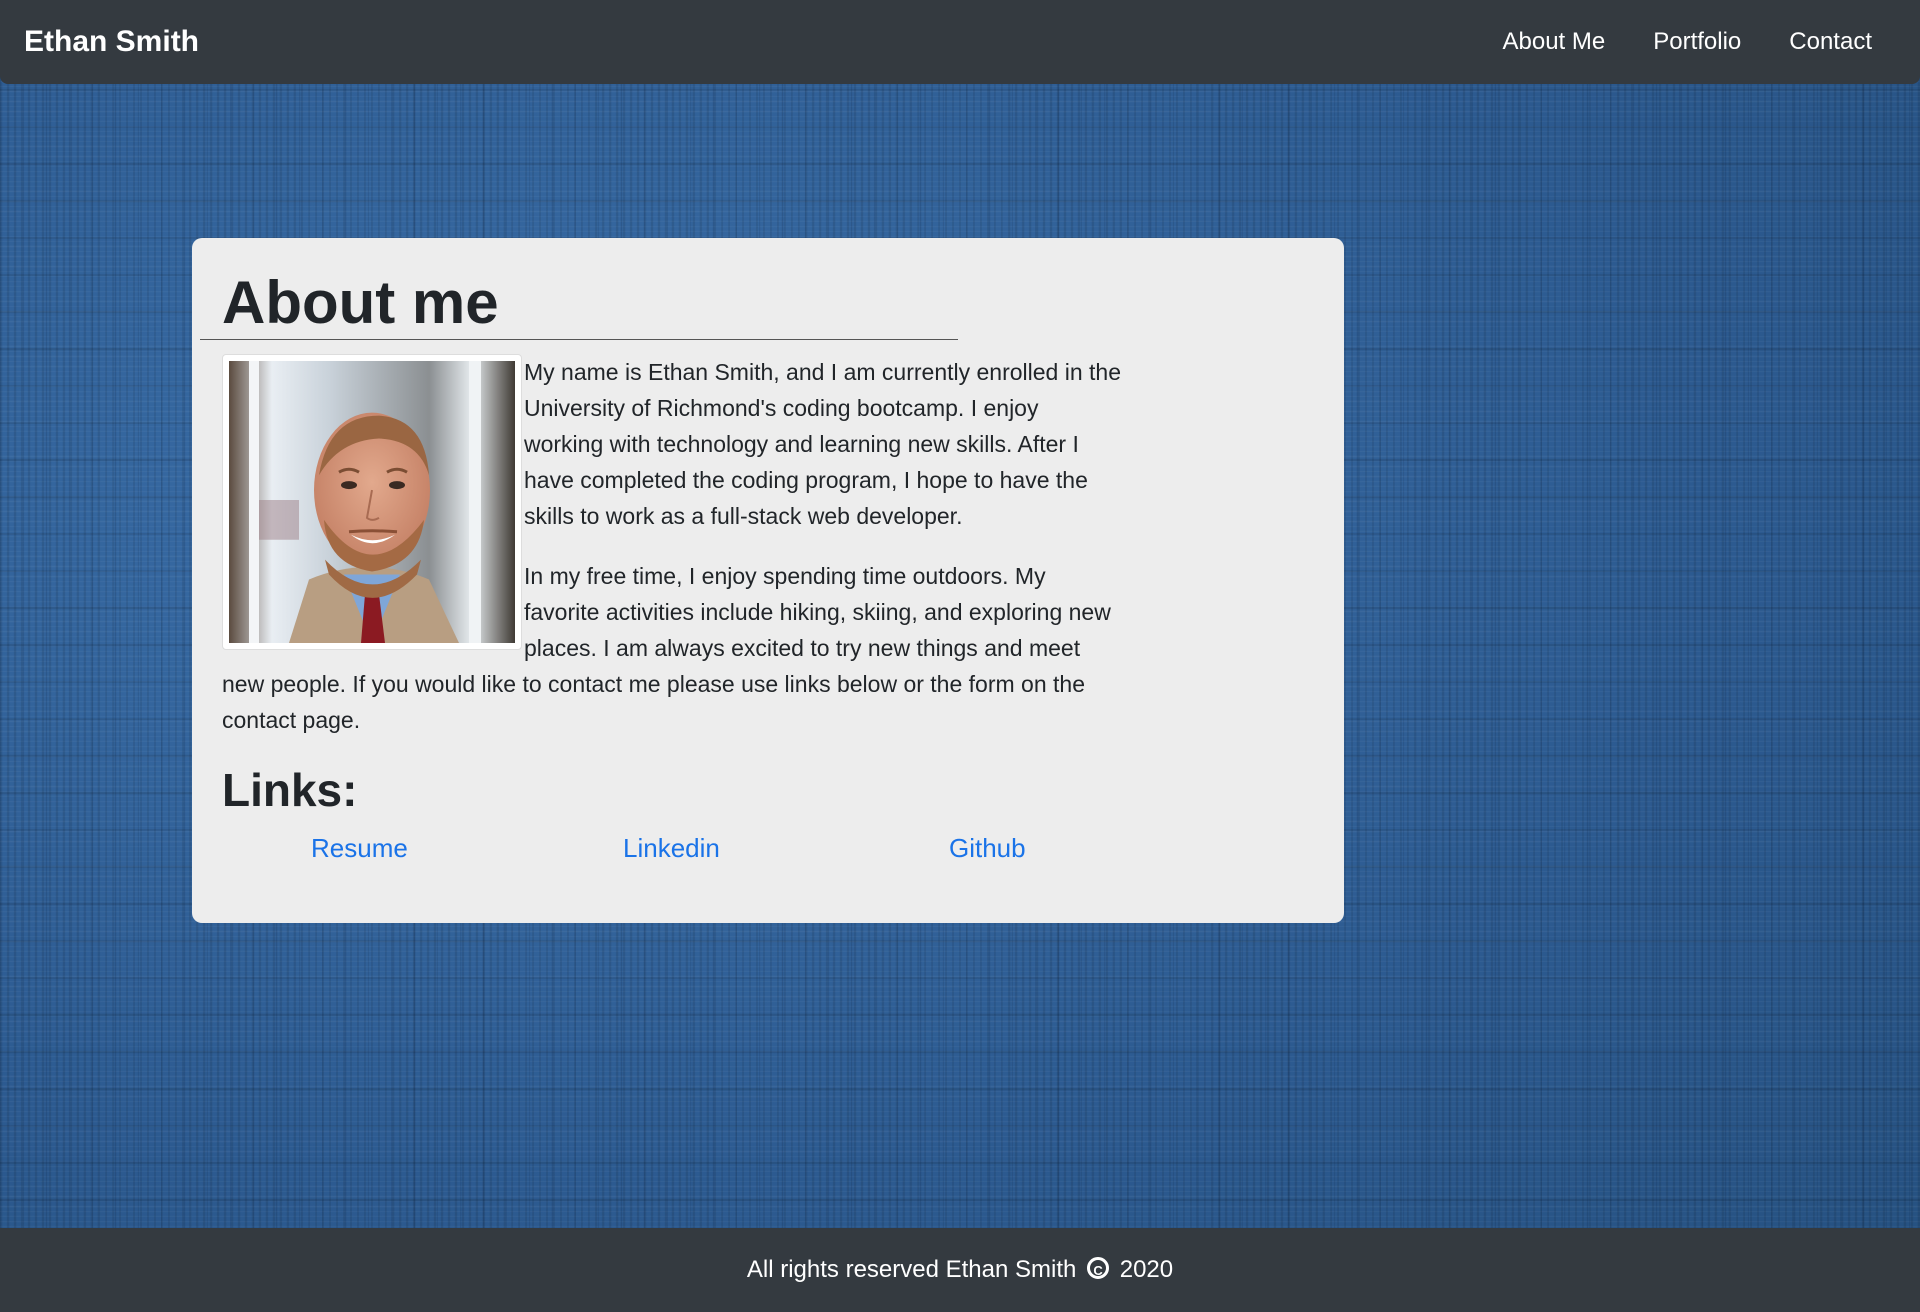 The height and width of the screenshot is (1312, 1920). I want to click on nav-link-contact: Contact, so click(1830, 42).